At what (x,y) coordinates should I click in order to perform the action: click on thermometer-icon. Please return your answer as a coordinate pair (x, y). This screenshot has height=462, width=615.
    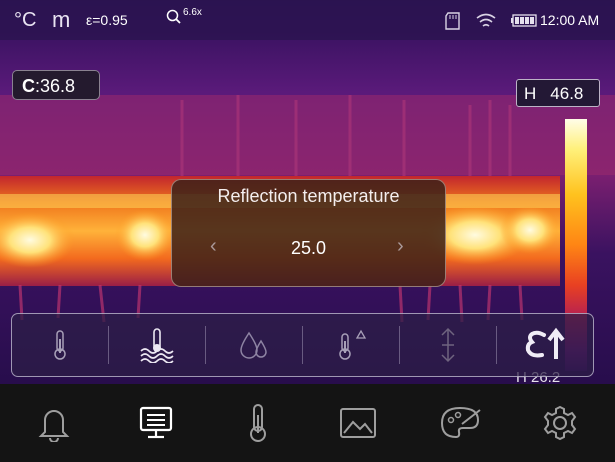
    Looking at the image, I should click on (60, 345).